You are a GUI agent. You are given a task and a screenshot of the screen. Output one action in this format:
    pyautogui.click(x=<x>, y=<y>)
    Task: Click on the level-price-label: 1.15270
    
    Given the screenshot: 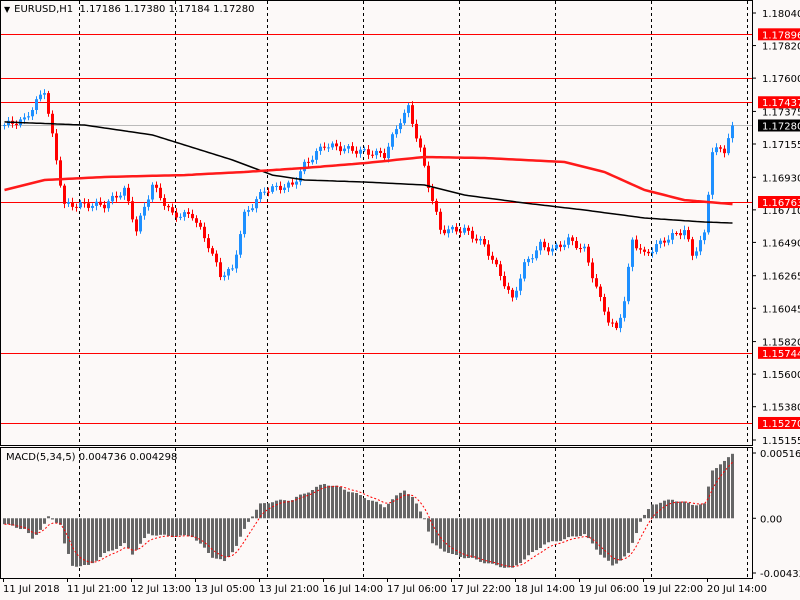 What is the action you would take?
    pyautogui.click(x=781, y=424)
    